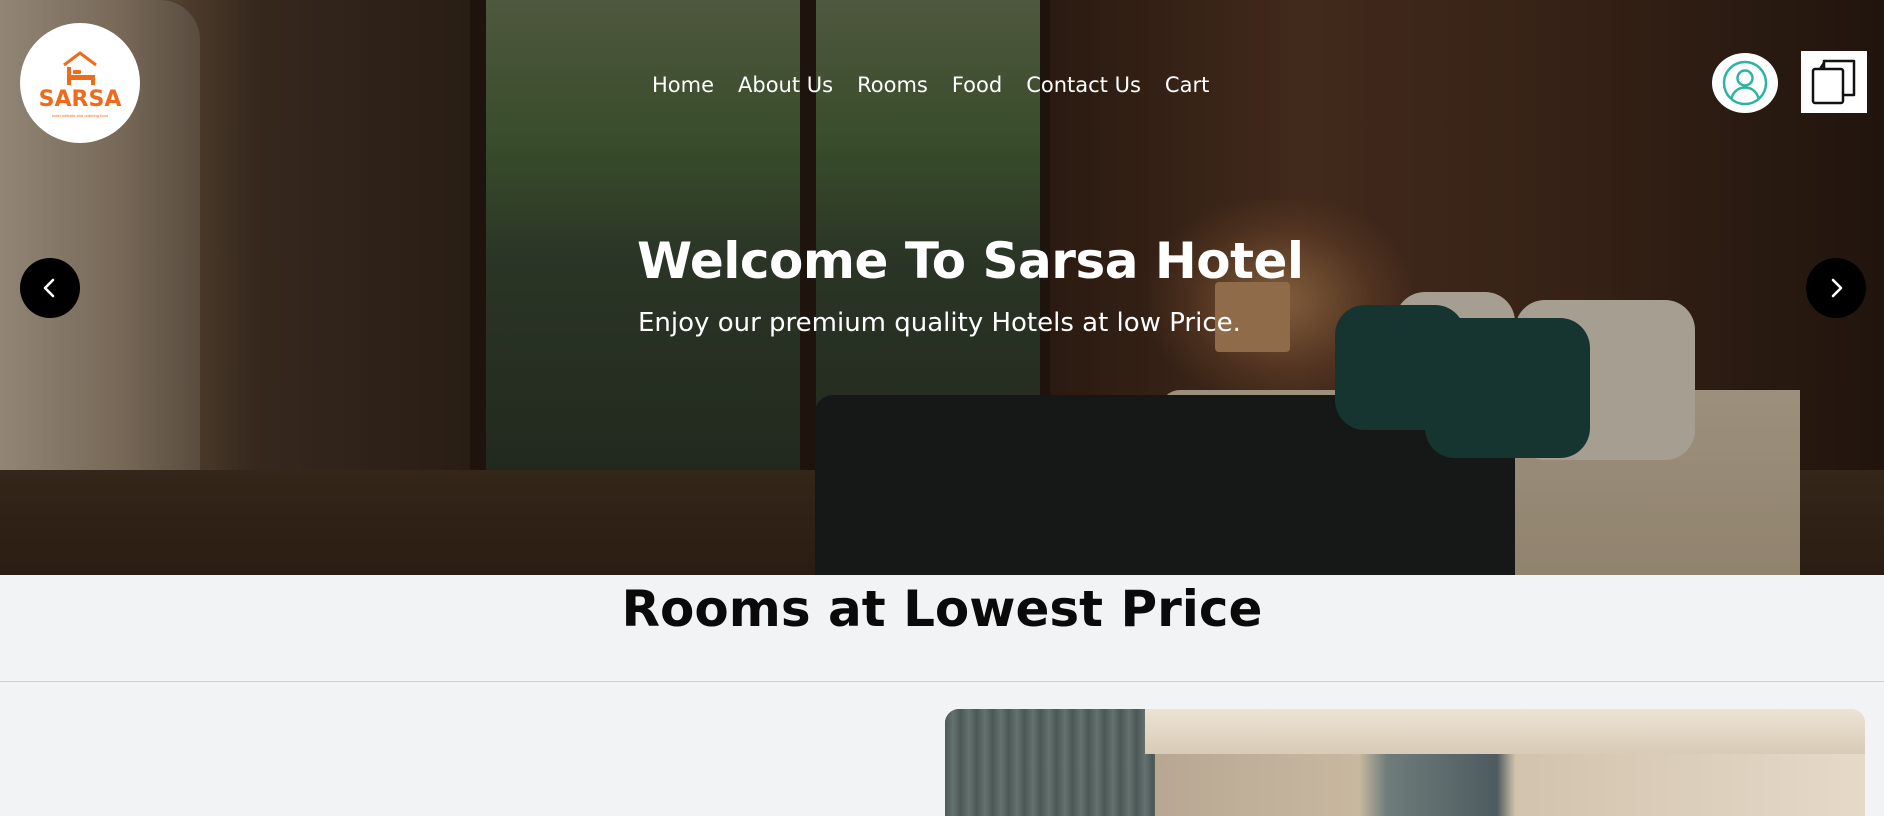  Describe the element at coordinates (942, 629) in the screenshot. I see `rooms-section-title: Rooms at Lowest Price` at that location.